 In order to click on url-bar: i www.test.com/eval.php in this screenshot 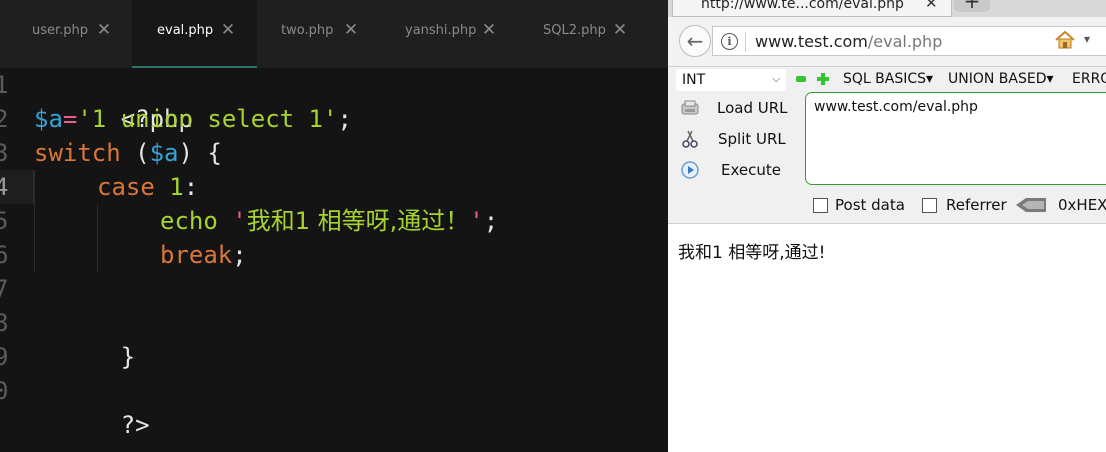, I will do `click(909, 41)`.